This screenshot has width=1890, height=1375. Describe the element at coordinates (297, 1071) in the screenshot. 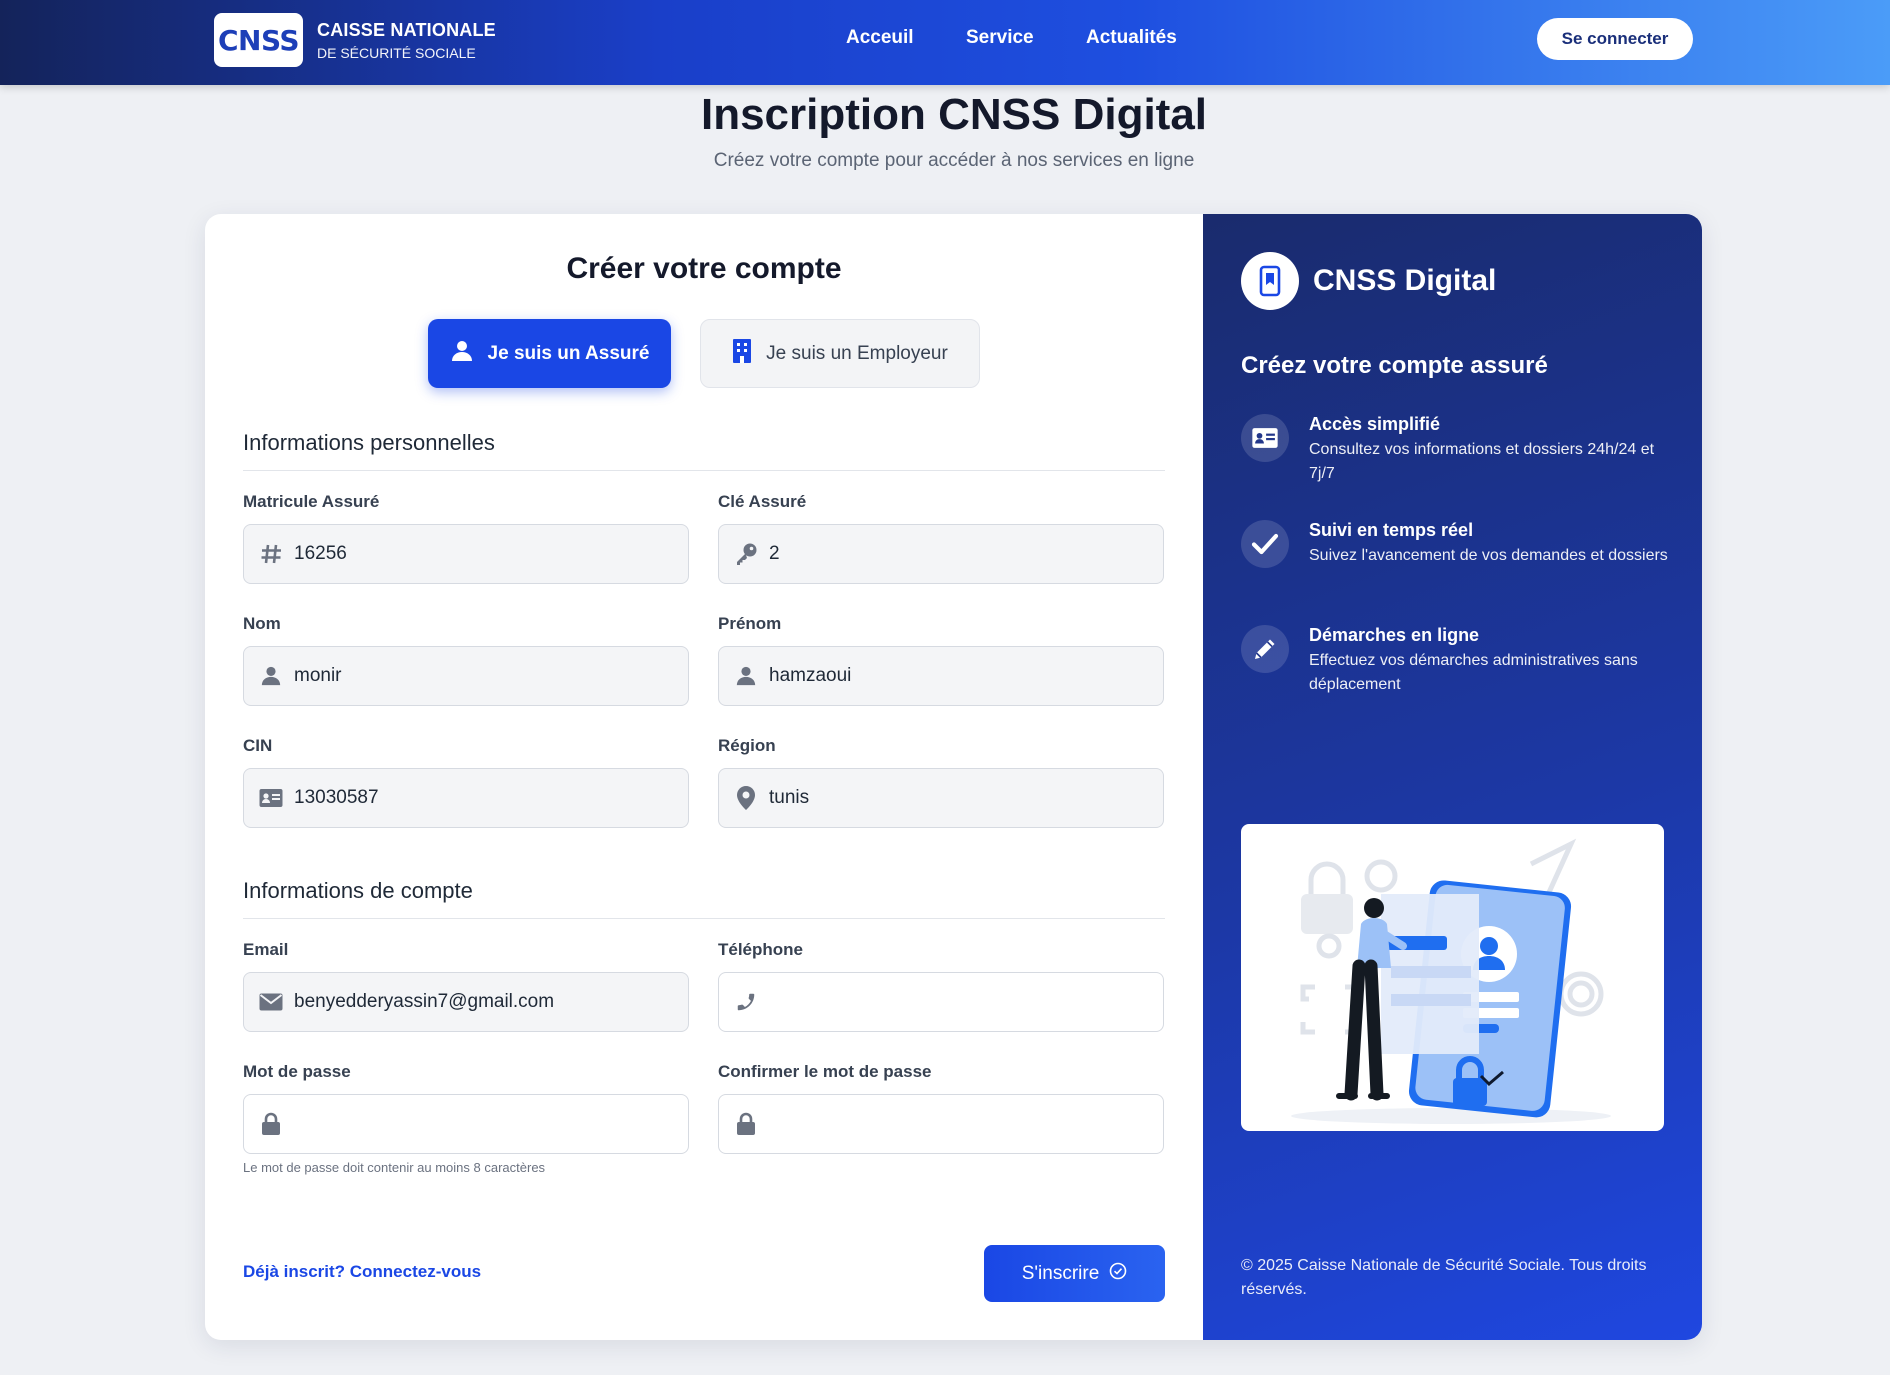

I see `password-label: Mot de passe` at that location.